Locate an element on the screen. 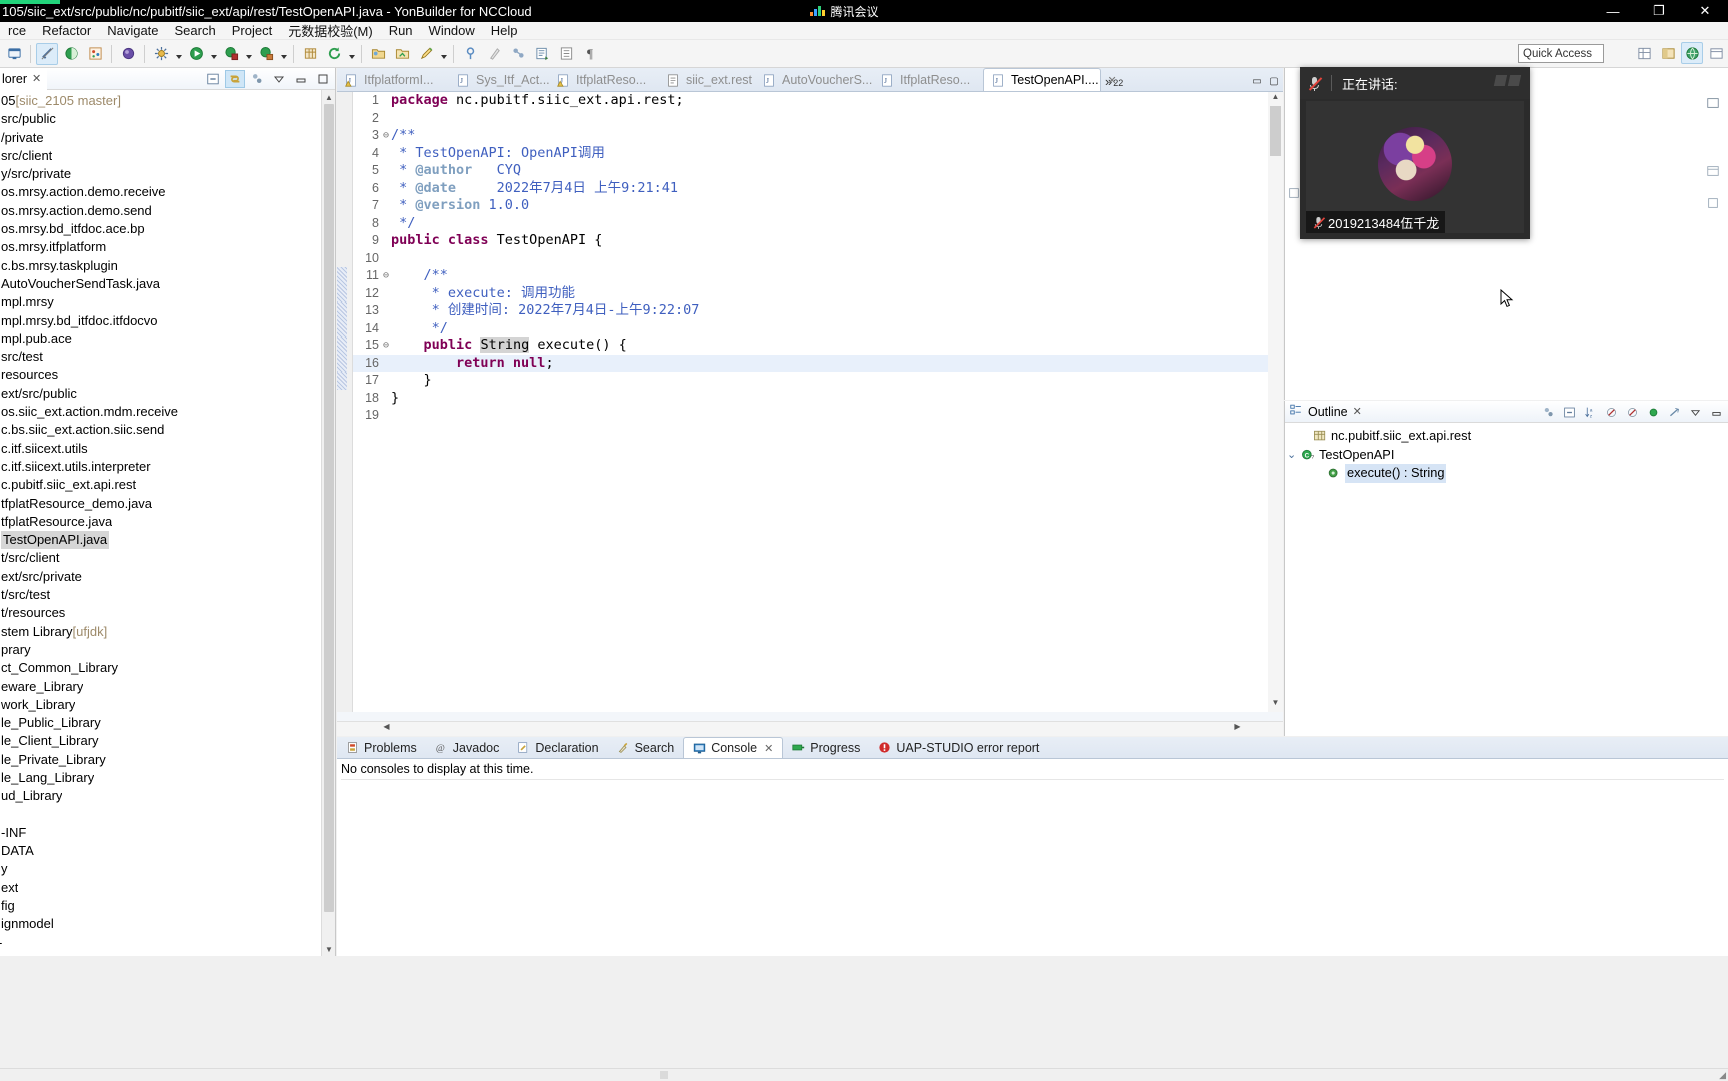 The height and width of the screenshot is (1081, 1728). minimize-view-icon is located at coordinates (1716, 412).